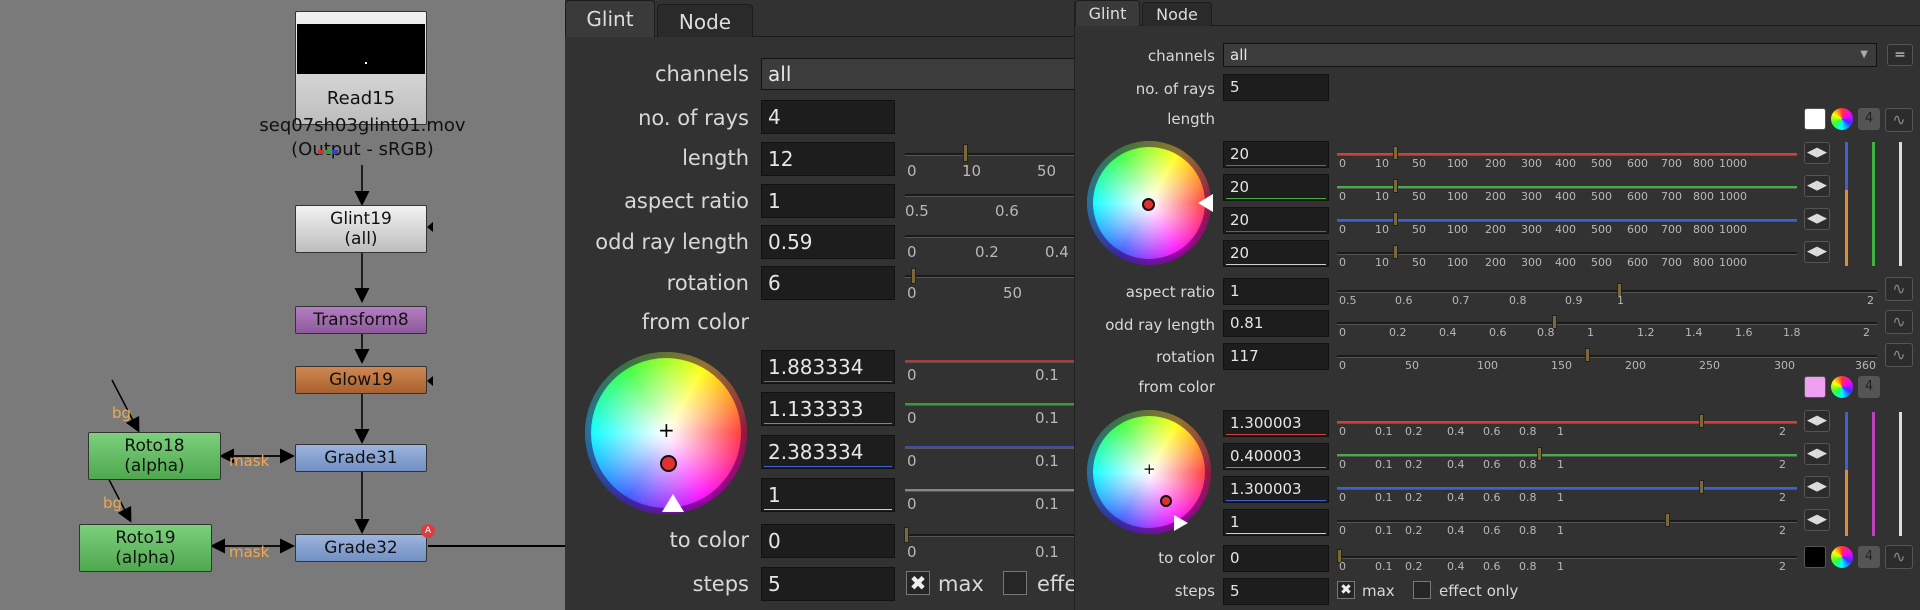 The image size is (1920, 610). Describe the element at coordinates (989, 404) in the screenshot. I see `green-slider` at that location.